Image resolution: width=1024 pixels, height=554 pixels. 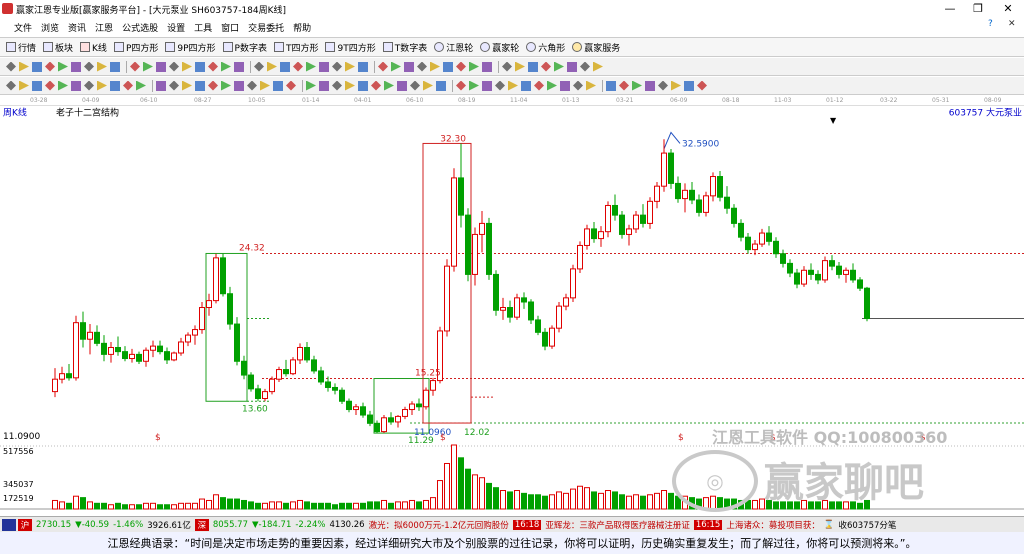 I want to click on dropdown-arrow-icon: ▼, so click(x=833, y=120).